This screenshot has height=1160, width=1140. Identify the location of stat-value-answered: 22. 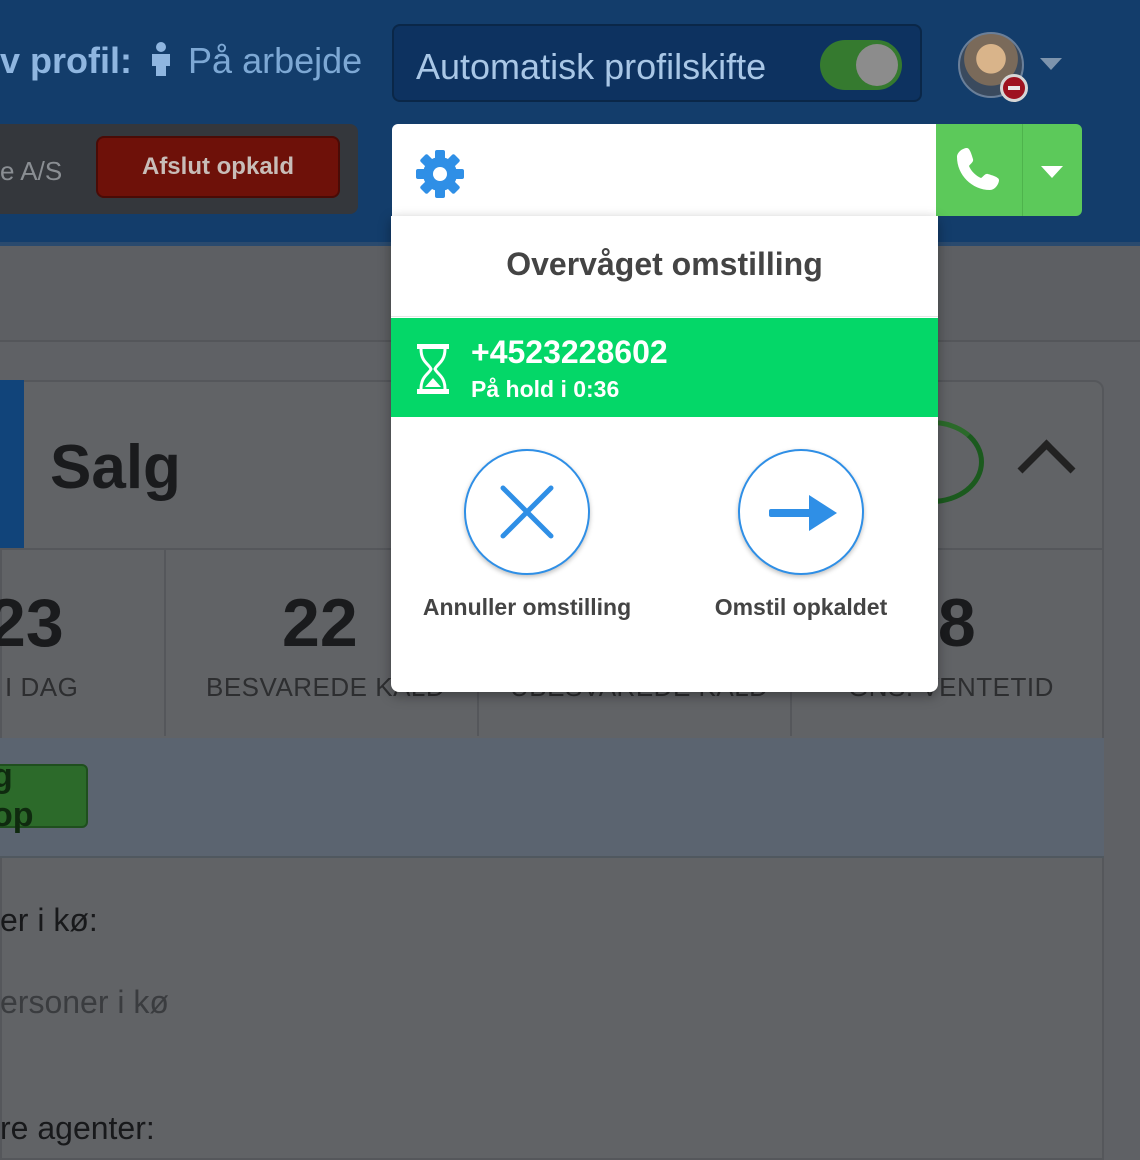
(320, 623).